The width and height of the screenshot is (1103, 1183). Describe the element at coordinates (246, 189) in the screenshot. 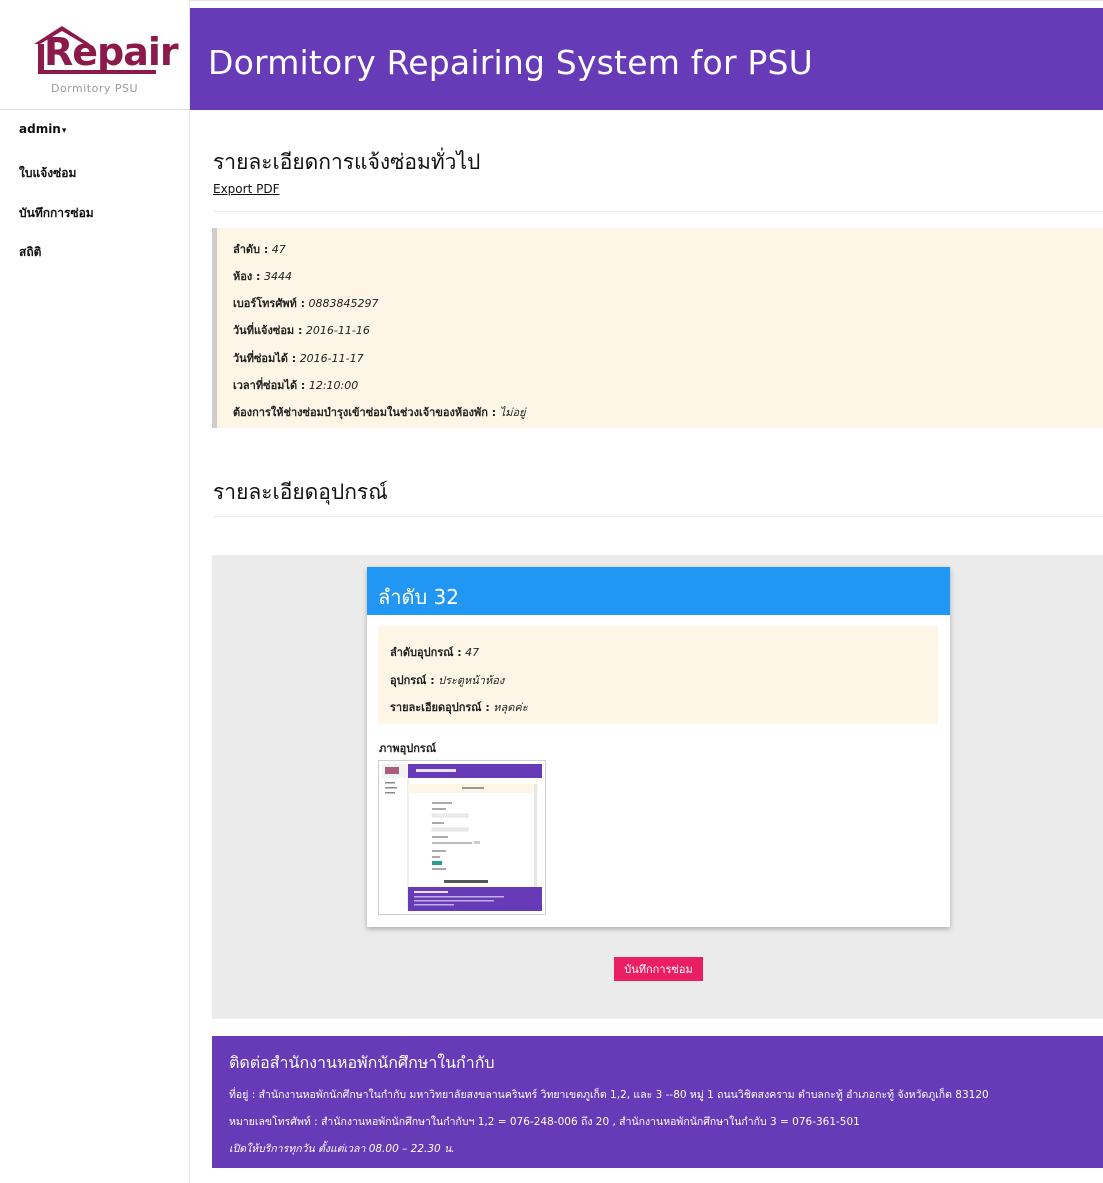

I see `export-pdf-link: Export PDF` at that location.